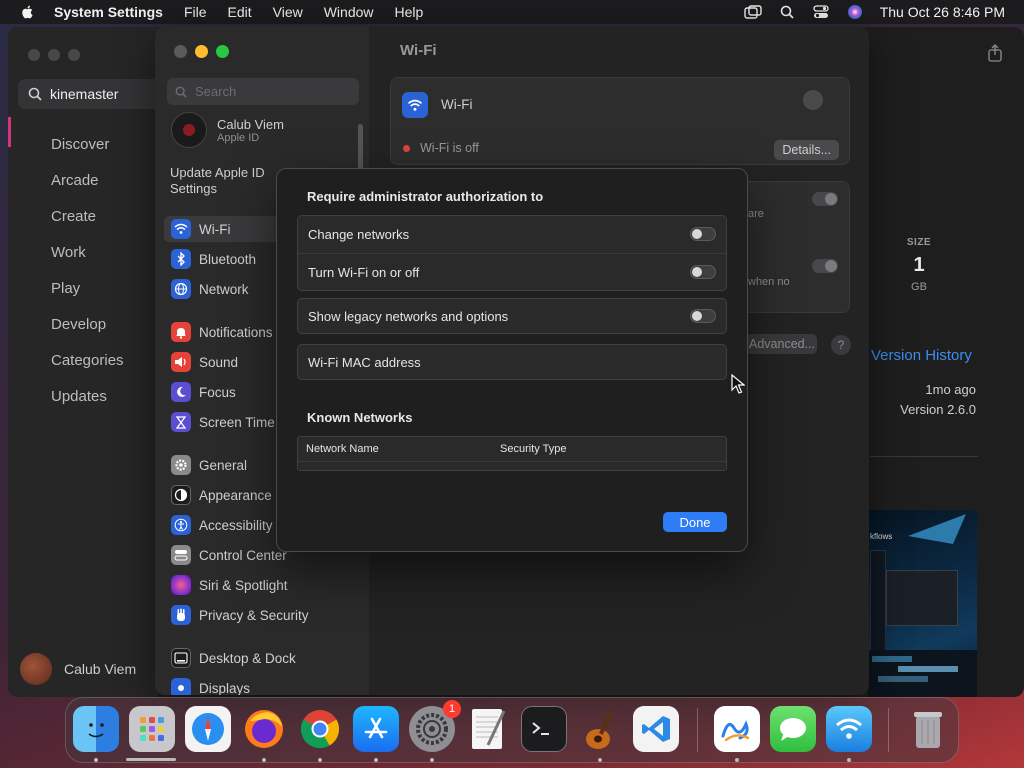 The width and height of the screenshot is (1024, 768). I want to click on sidebar-item-label: Accessibility, so click(236, 525).